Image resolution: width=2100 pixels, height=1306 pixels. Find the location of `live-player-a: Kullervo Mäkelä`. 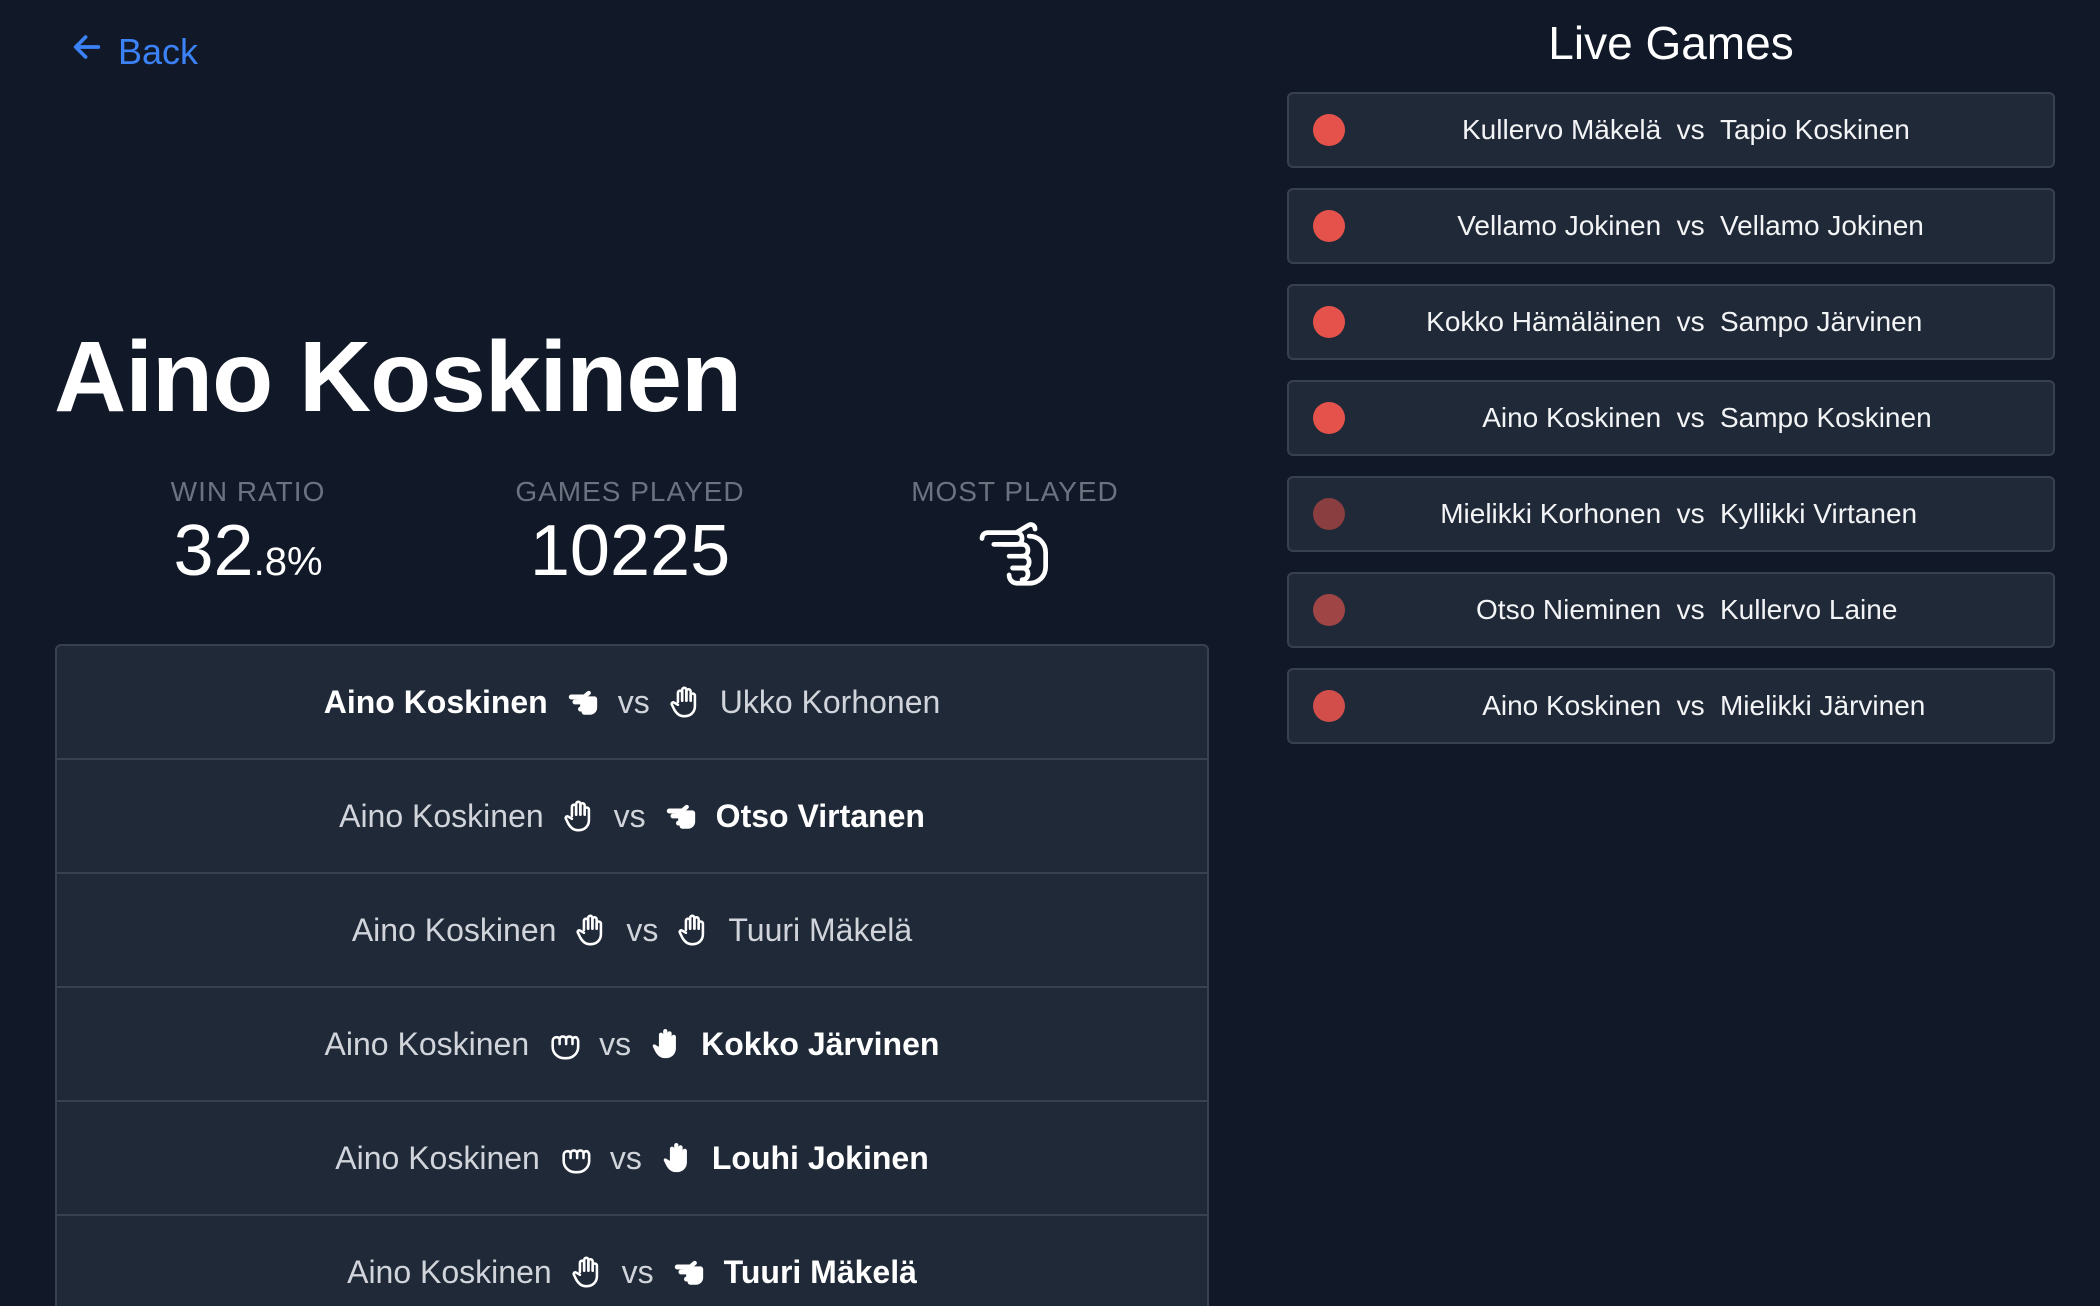

live-player-a: Kullervo Mäkelä is located at coordinates (1562, 129).